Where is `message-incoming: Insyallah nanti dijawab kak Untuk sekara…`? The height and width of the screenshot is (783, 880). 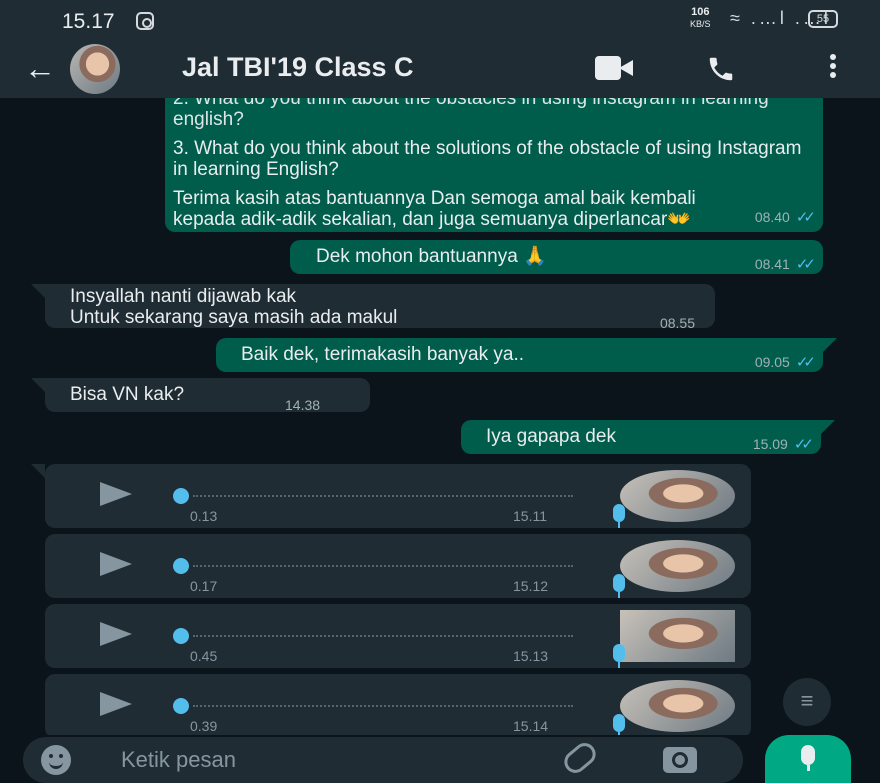 message-incoming: Insyallah nanti dijawab kak Untuk sekara… is located at coordinates (373, 307).